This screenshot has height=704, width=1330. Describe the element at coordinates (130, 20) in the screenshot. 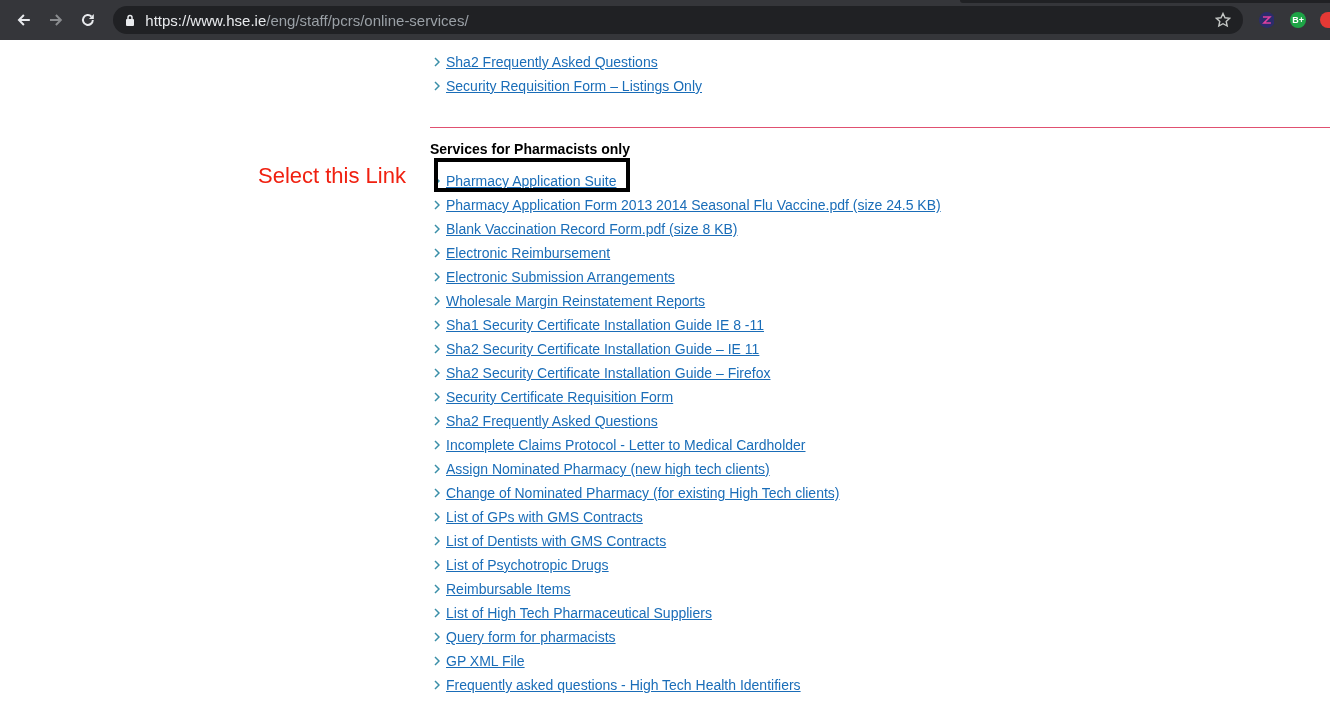

I see `lock-icon` at that location.